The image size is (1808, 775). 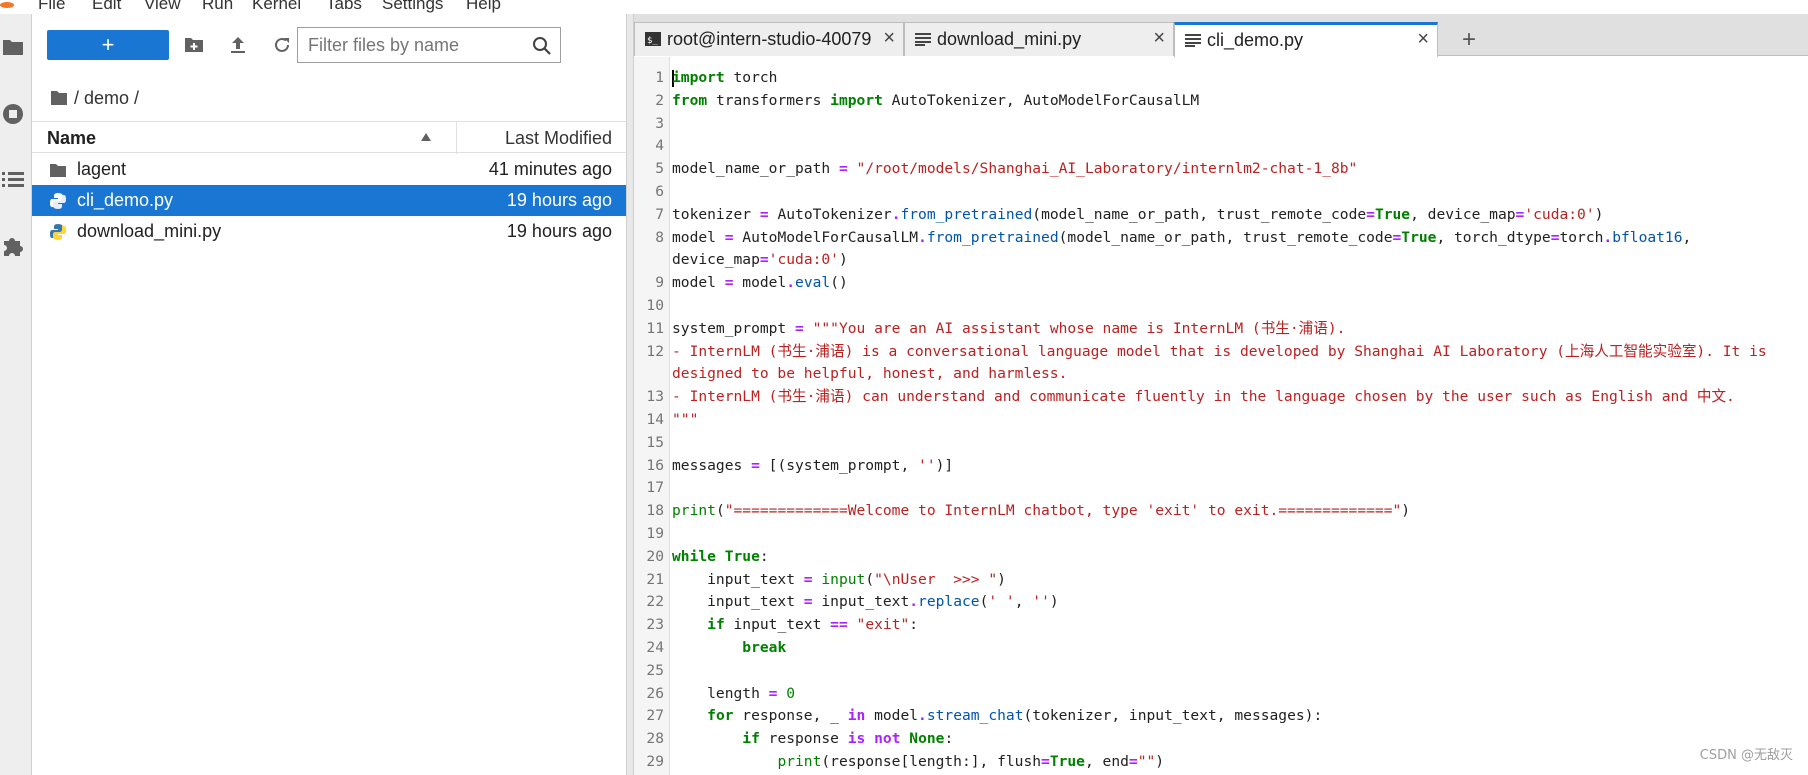 I want to click on code-line: 15, so click(x=1227, y=443).